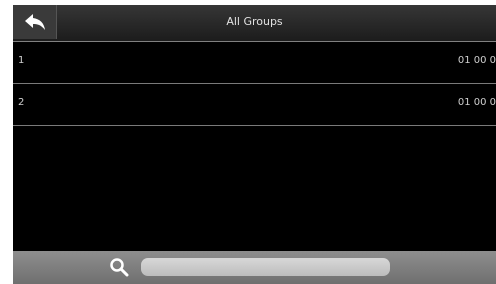  What do you see at coordinates (21, 102) in the screenshot?
I see `group-name: 2` at bounding box center [21, 102].